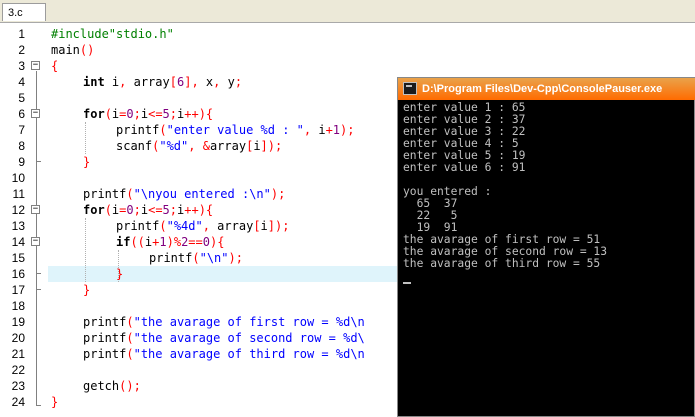 The height and width of the screenshot is (417, 695). What do you see at coordinates (347, 11) in the screenshot?
I see `tab-bar: 3.c` at bounding box center [347, 11].